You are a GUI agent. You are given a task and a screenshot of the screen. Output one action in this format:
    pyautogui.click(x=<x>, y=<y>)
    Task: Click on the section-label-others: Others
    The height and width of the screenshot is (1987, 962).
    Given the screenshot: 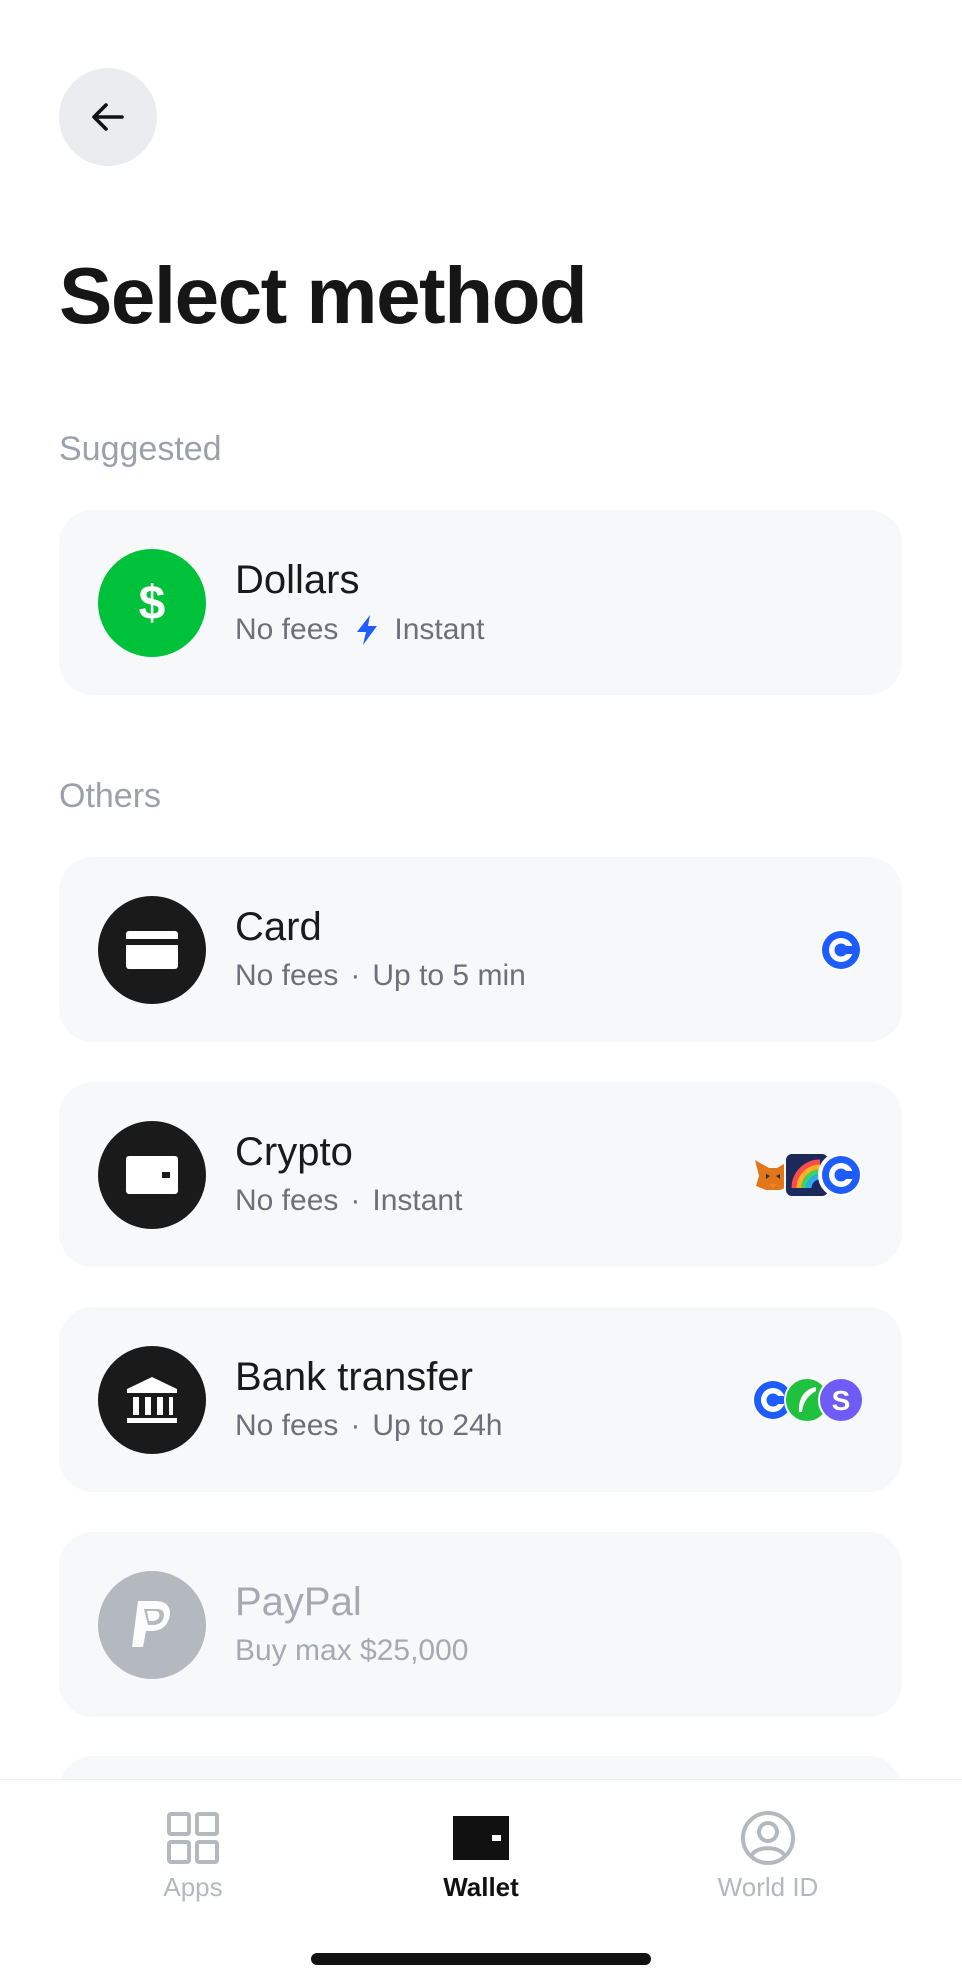 What is the action you would take?
    pyautogui.click(x=110, y=796)
    